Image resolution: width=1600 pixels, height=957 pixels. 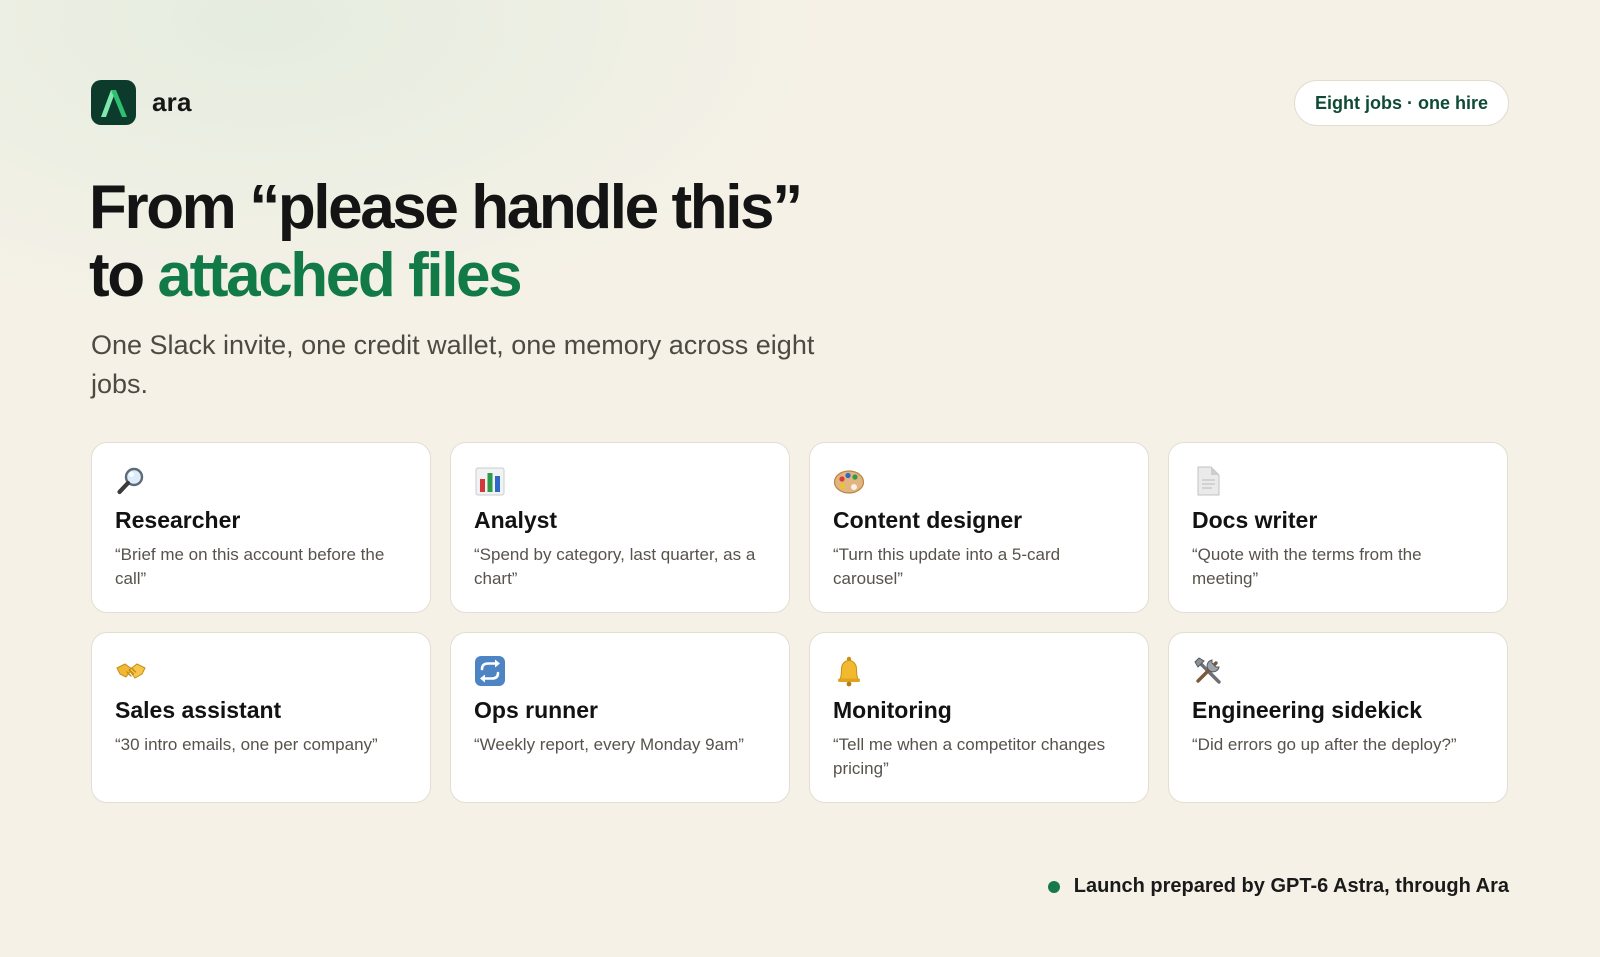 I want to click on headline-line-1: From “please handle this”, so click(x=446, y=207).